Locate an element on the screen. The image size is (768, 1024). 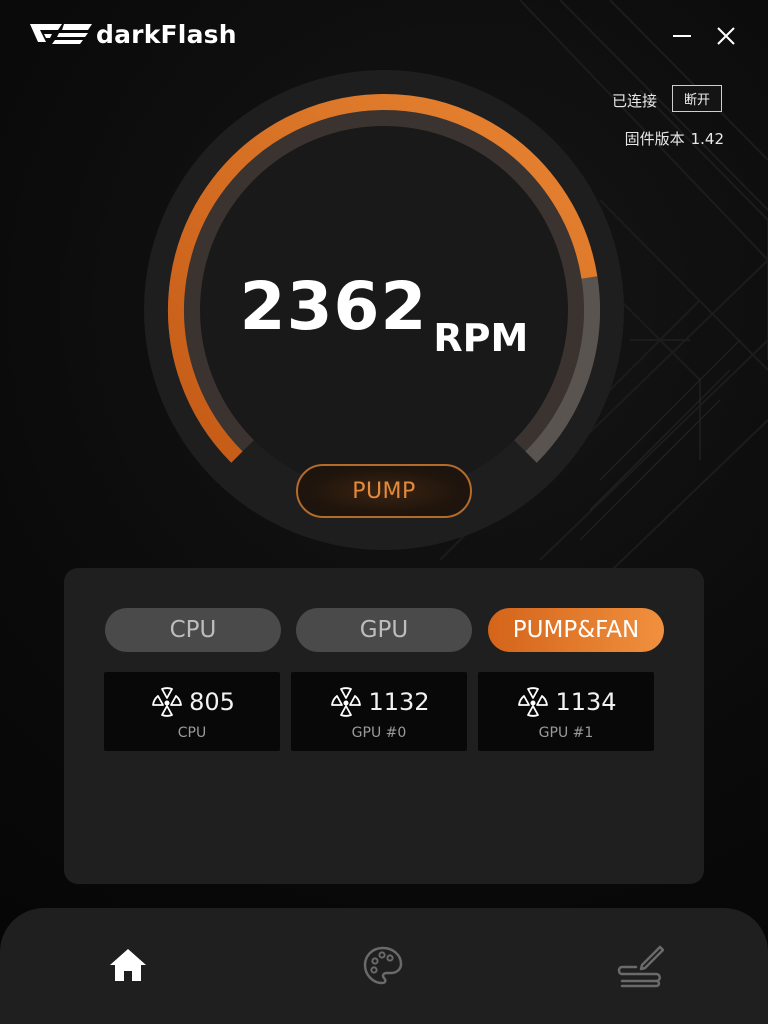
firmware-number: 1.42 is located at coordinates (707, 139).